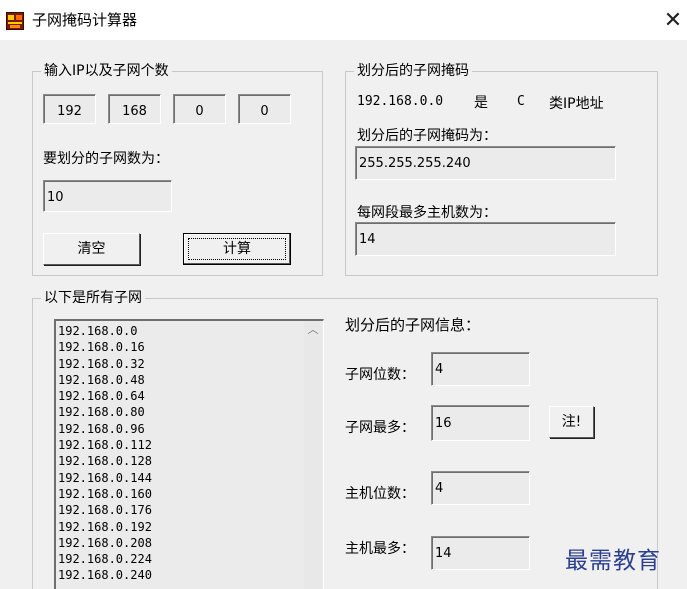  What do you see at coordinates (105, 331) in the screenshot?
I see `subnet-list-item: 192.168.0.0` at bounding box center [105, 331].